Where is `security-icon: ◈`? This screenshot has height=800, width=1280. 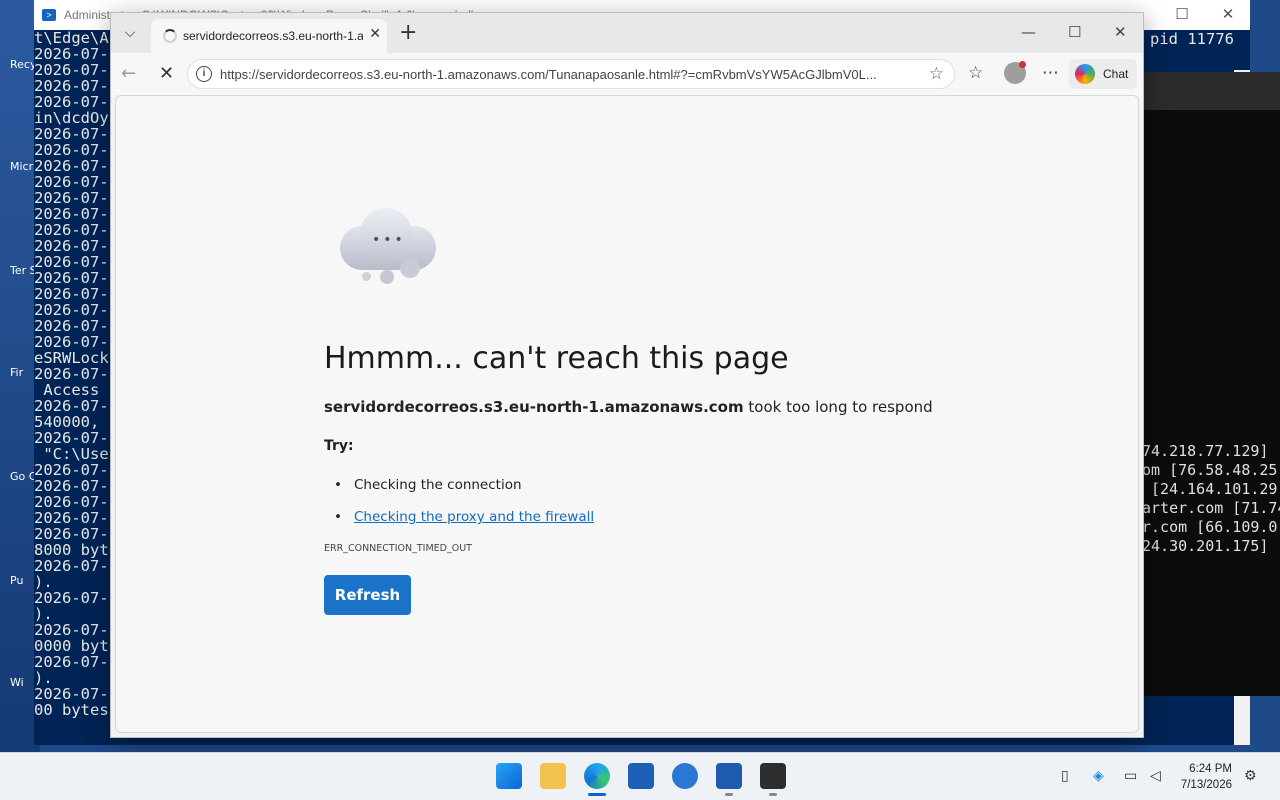 security-icon: ◈ is located at coordinates (1098, 776).